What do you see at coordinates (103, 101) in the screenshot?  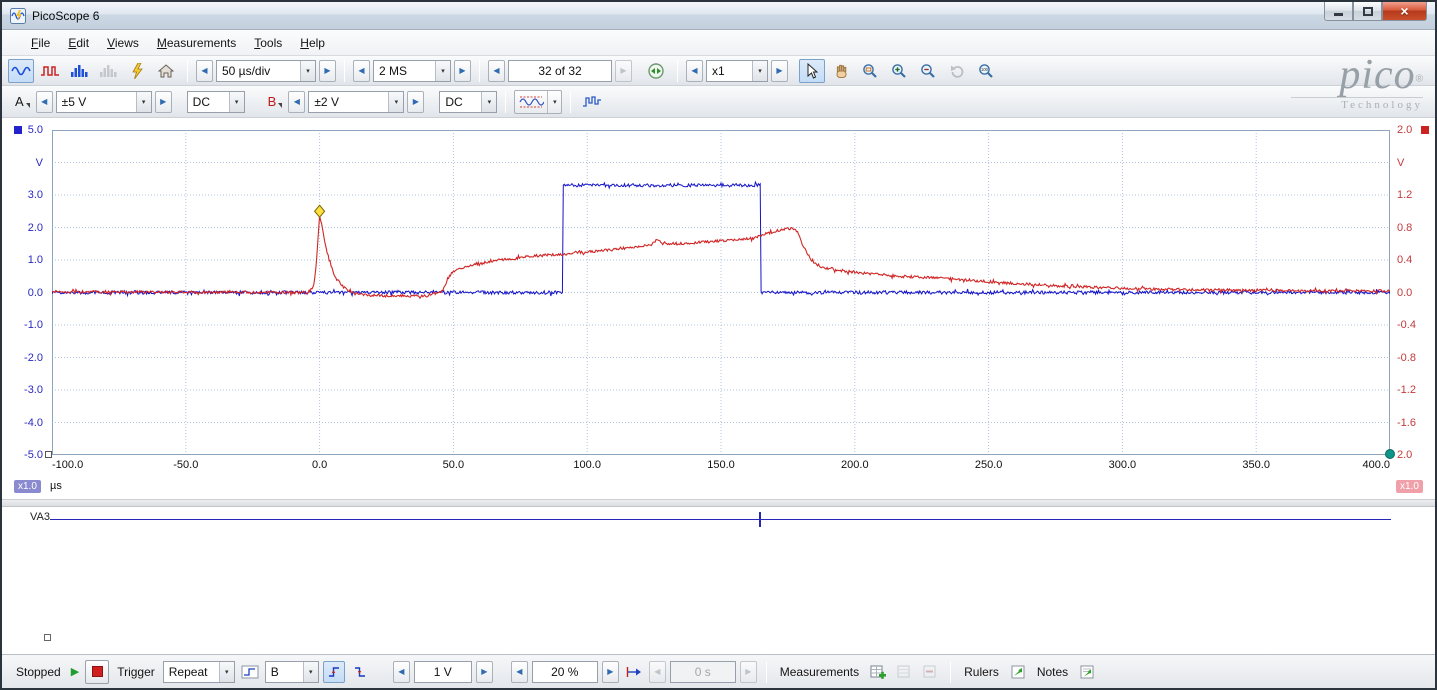 I see `channel-a-range-select: ±5 V ▾` at bounding box center [103, 101].